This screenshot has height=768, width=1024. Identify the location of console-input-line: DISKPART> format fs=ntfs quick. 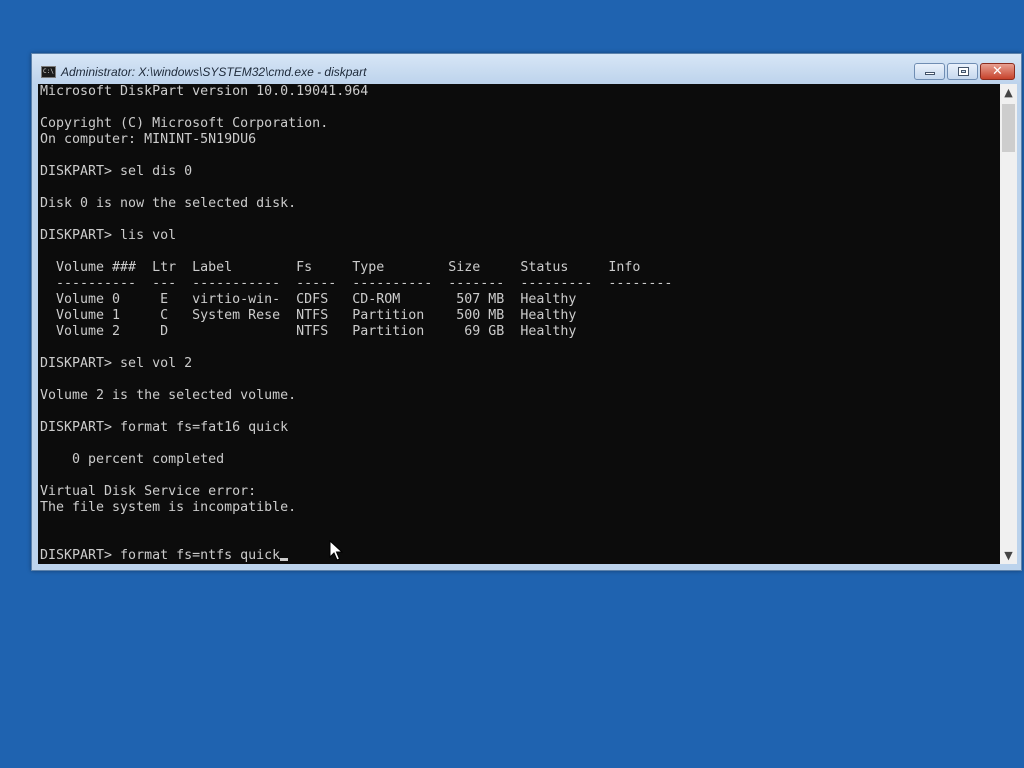
(160, 555).